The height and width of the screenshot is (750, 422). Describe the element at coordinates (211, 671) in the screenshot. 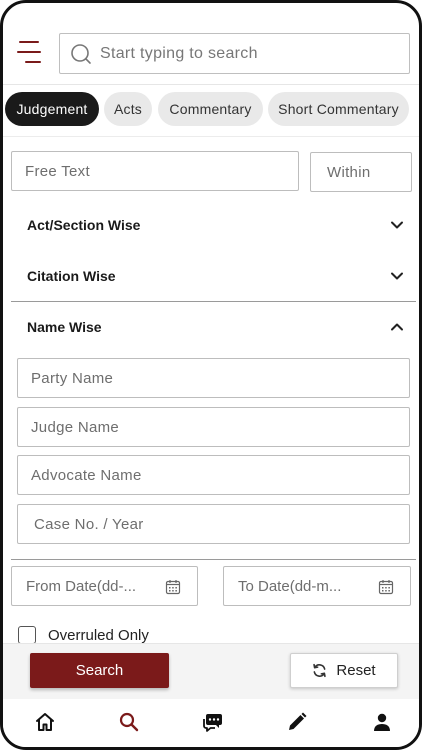

I see `action-bar: Search Reset` at that location.